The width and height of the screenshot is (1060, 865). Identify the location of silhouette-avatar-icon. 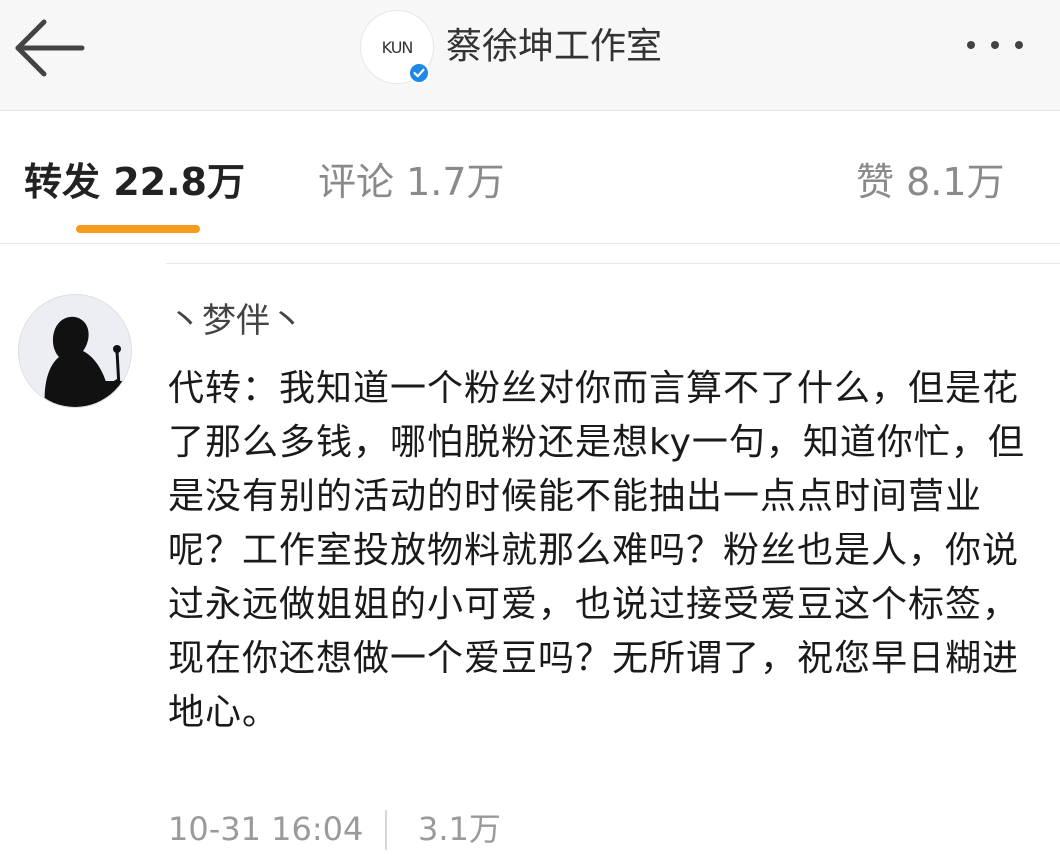
(75, 351).